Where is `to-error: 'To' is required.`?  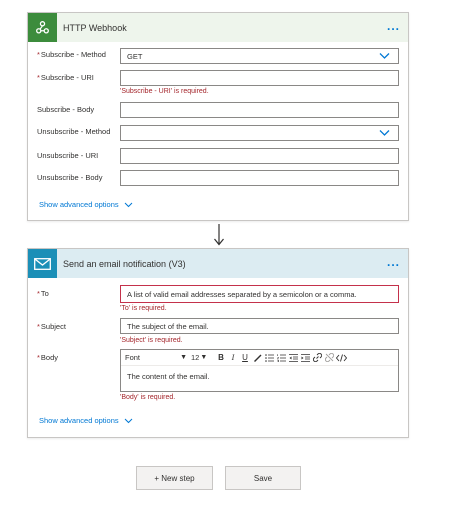
to-error: 'To' is required. is located at coordinates (143, 308).